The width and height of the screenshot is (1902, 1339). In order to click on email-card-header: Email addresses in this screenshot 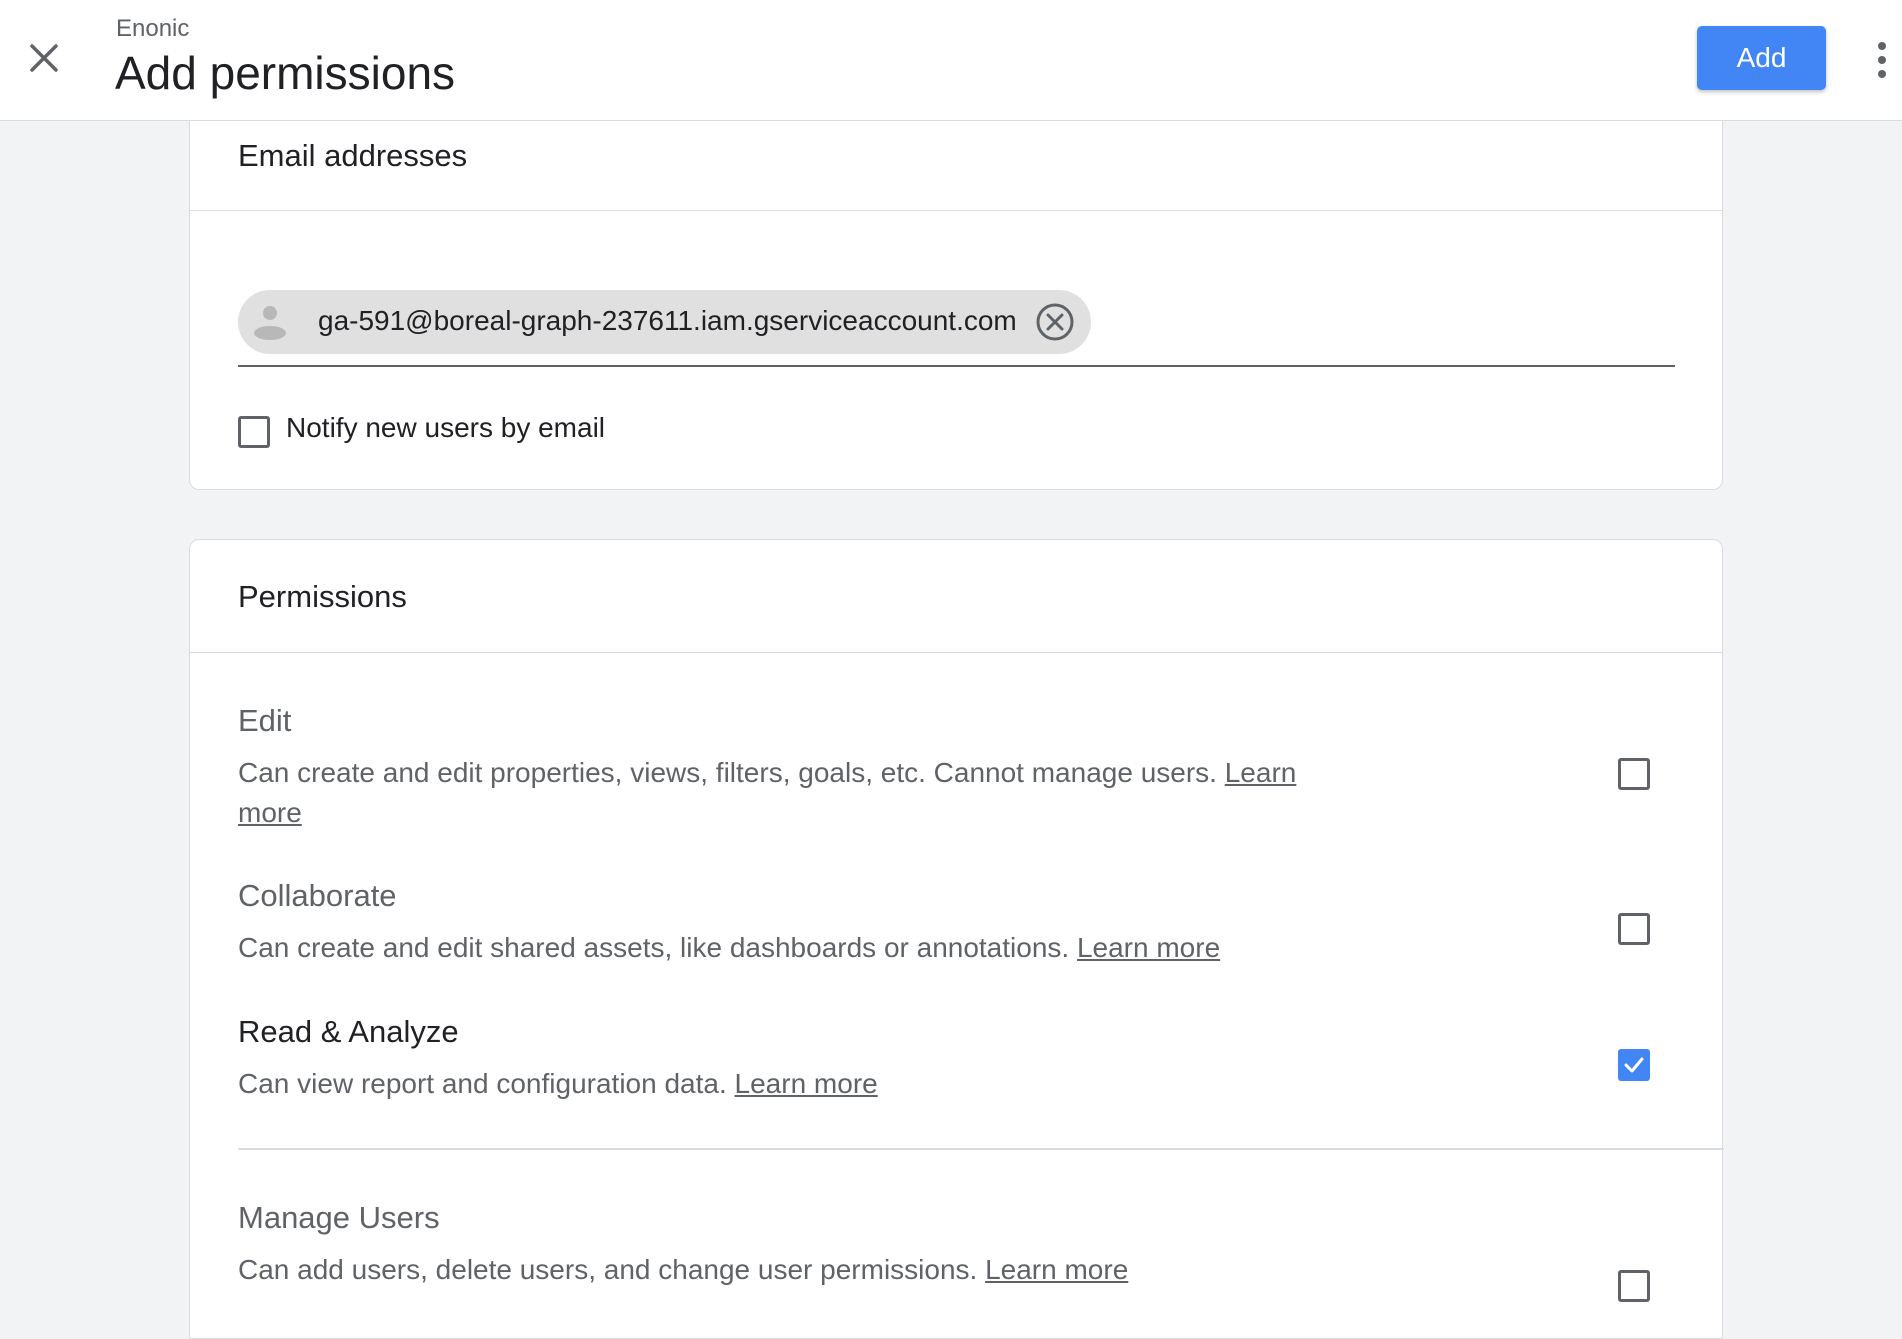, I will do `click(956, 160)`.